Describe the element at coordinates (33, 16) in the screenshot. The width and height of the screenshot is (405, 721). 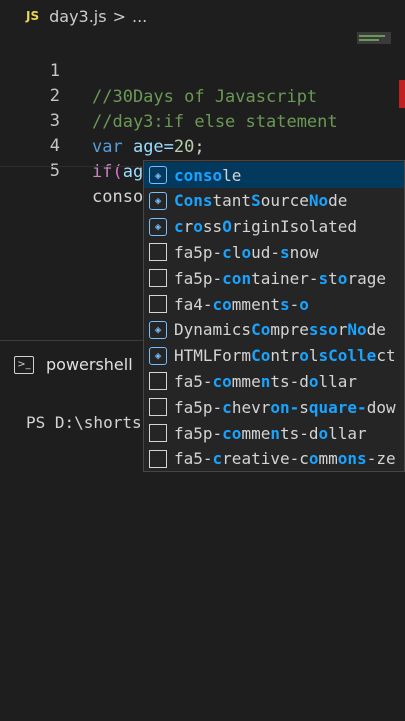
I see `javascript-file-icon: JS` at that location.